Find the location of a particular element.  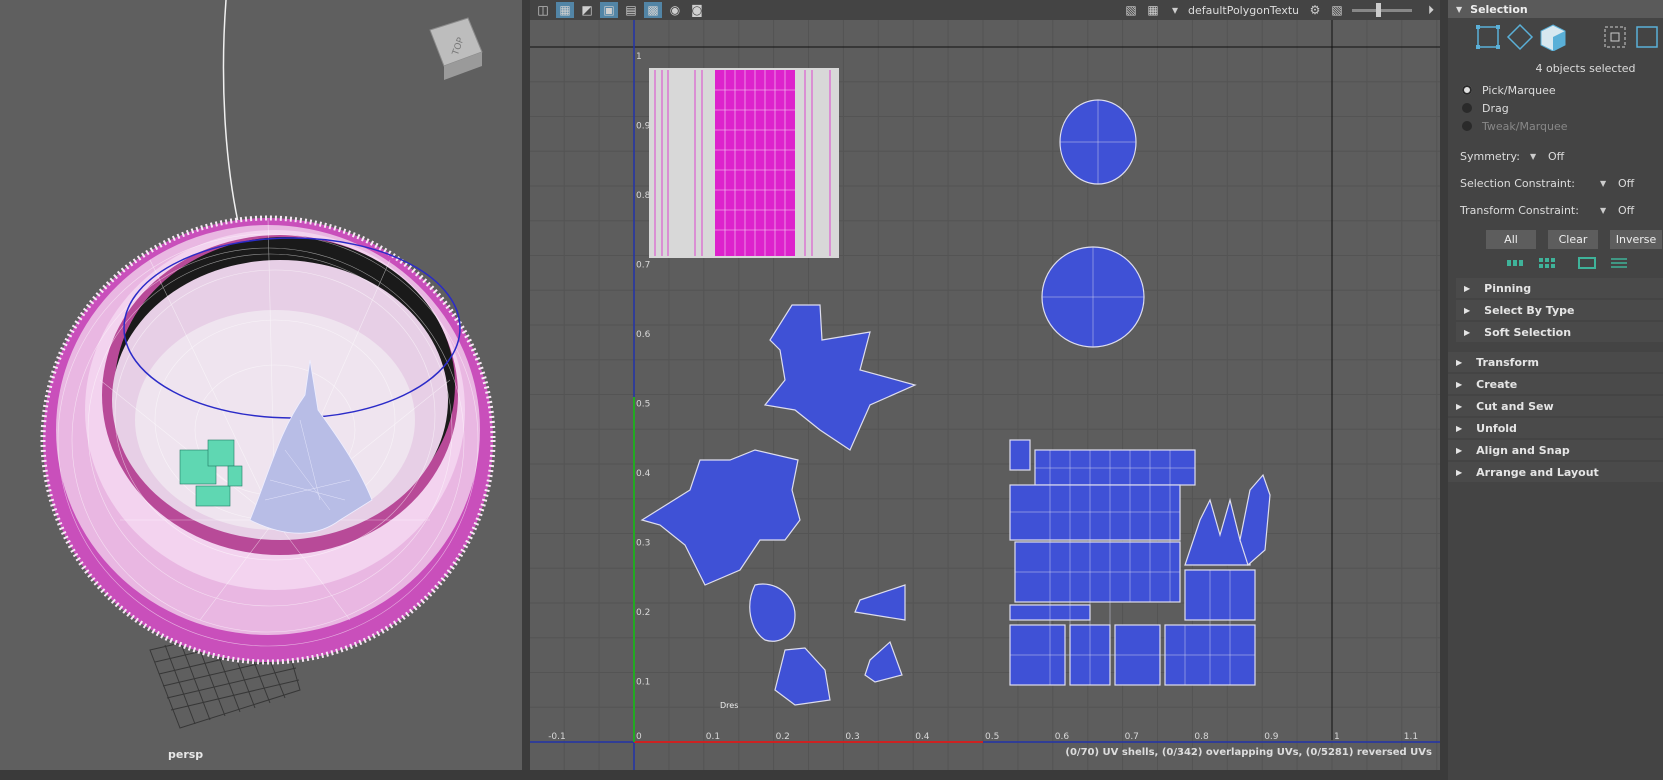

uv-fragment-label: Dres is located at coordinates (729, 705).